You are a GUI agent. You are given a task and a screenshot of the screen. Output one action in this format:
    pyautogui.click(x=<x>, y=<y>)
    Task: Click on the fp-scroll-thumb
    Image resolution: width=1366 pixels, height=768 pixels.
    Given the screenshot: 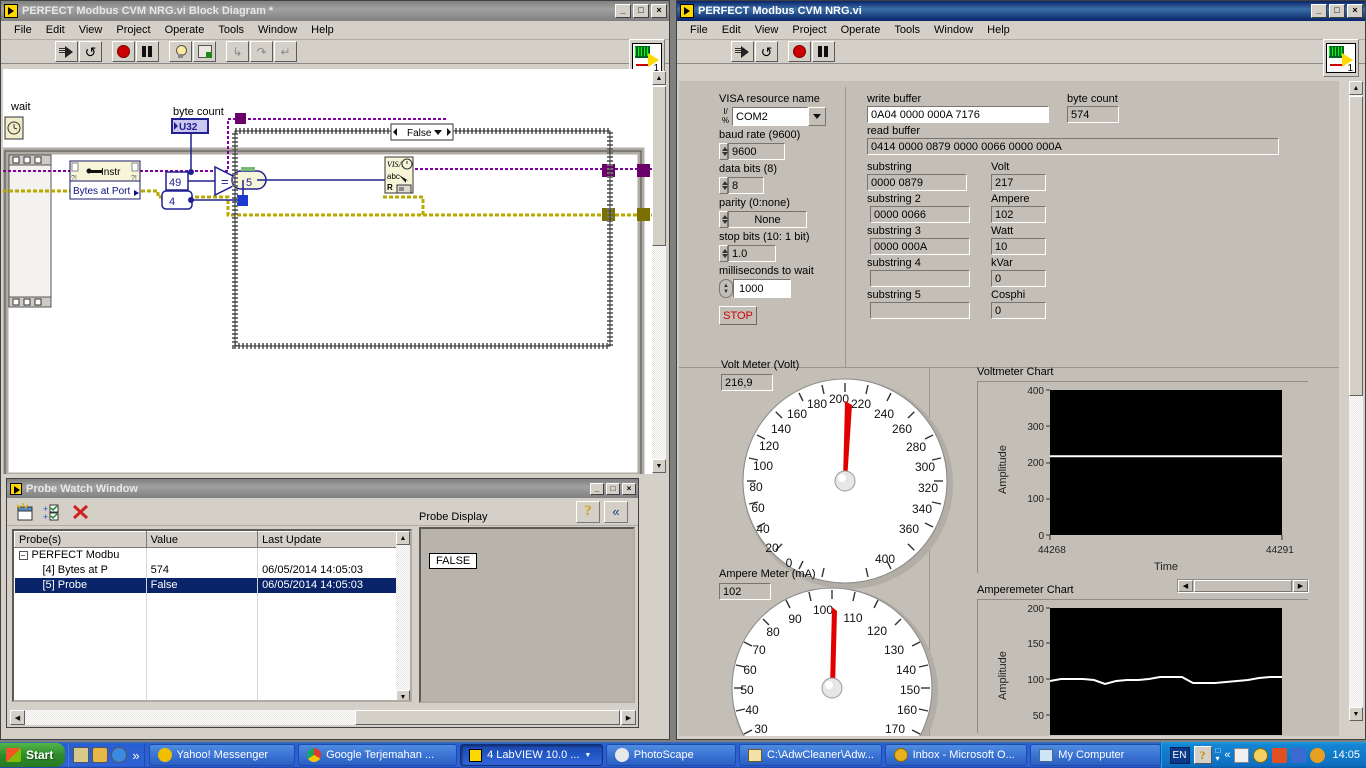 What is the action you would take?
    pyautogui.click(x=1356, y=246)
    